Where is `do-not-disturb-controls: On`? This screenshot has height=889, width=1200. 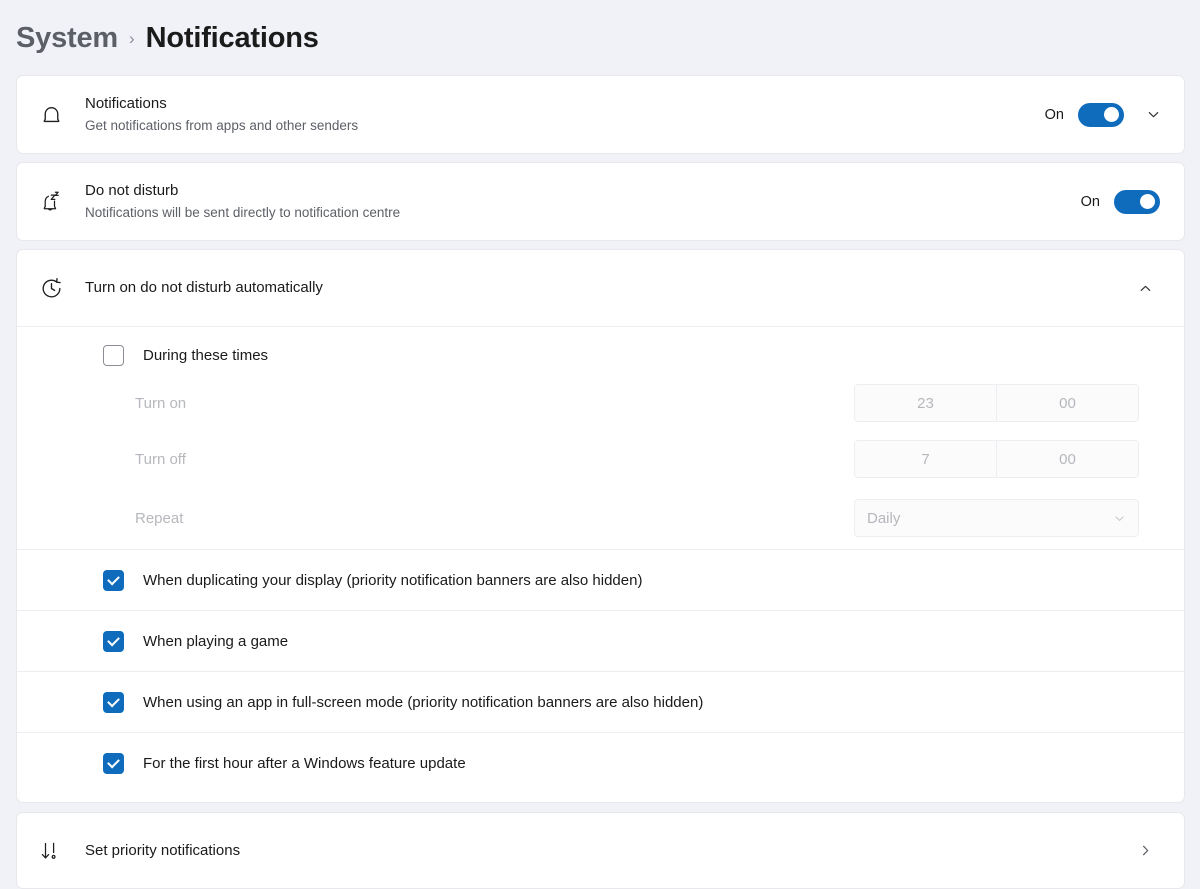 do-not-disturb-controls: On is located at coordinates (1132, 201).